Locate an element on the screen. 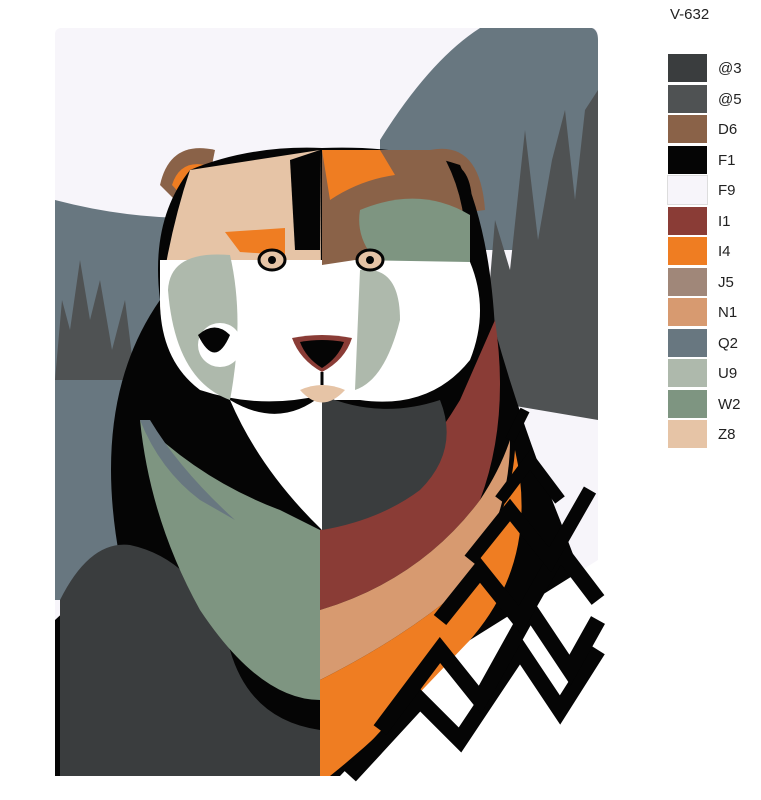 This screenshot has height=800, width=761. color-code: Q2 is located at coordinates (728, 343).